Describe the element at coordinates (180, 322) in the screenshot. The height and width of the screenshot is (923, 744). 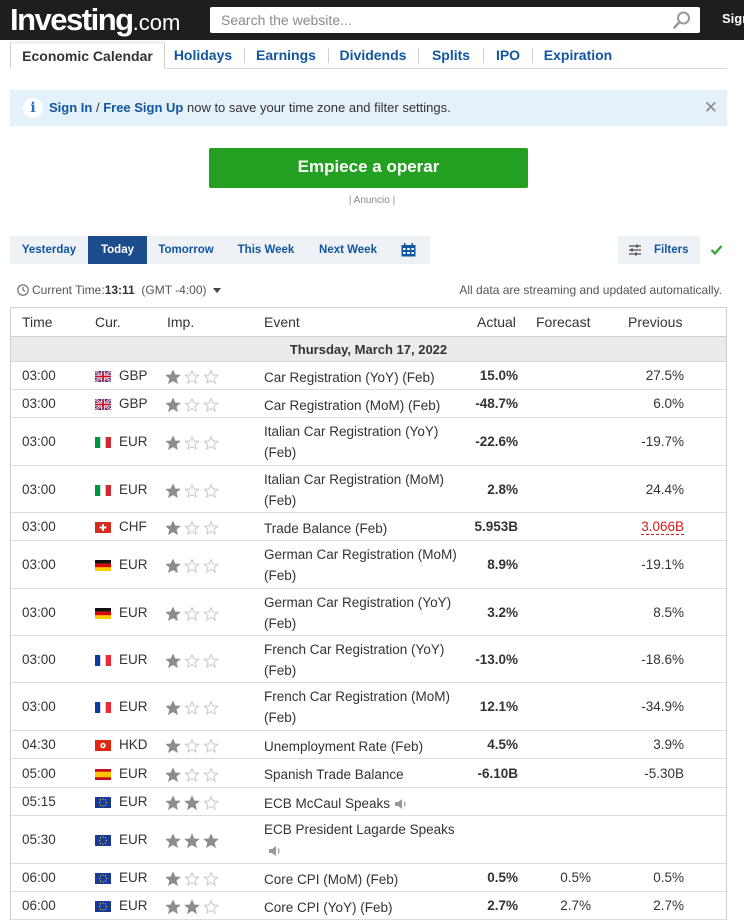
I see `column-header-importance: Imp.` at that location.